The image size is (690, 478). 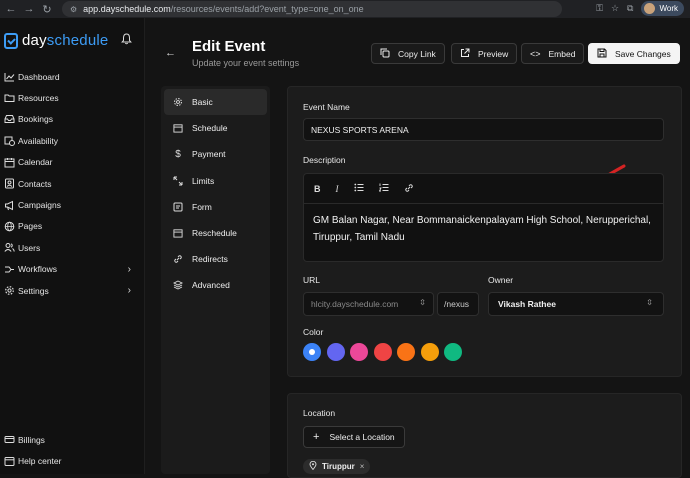 I want to click on select-arrows-icon: ⇳, so click(x=422, y=302).